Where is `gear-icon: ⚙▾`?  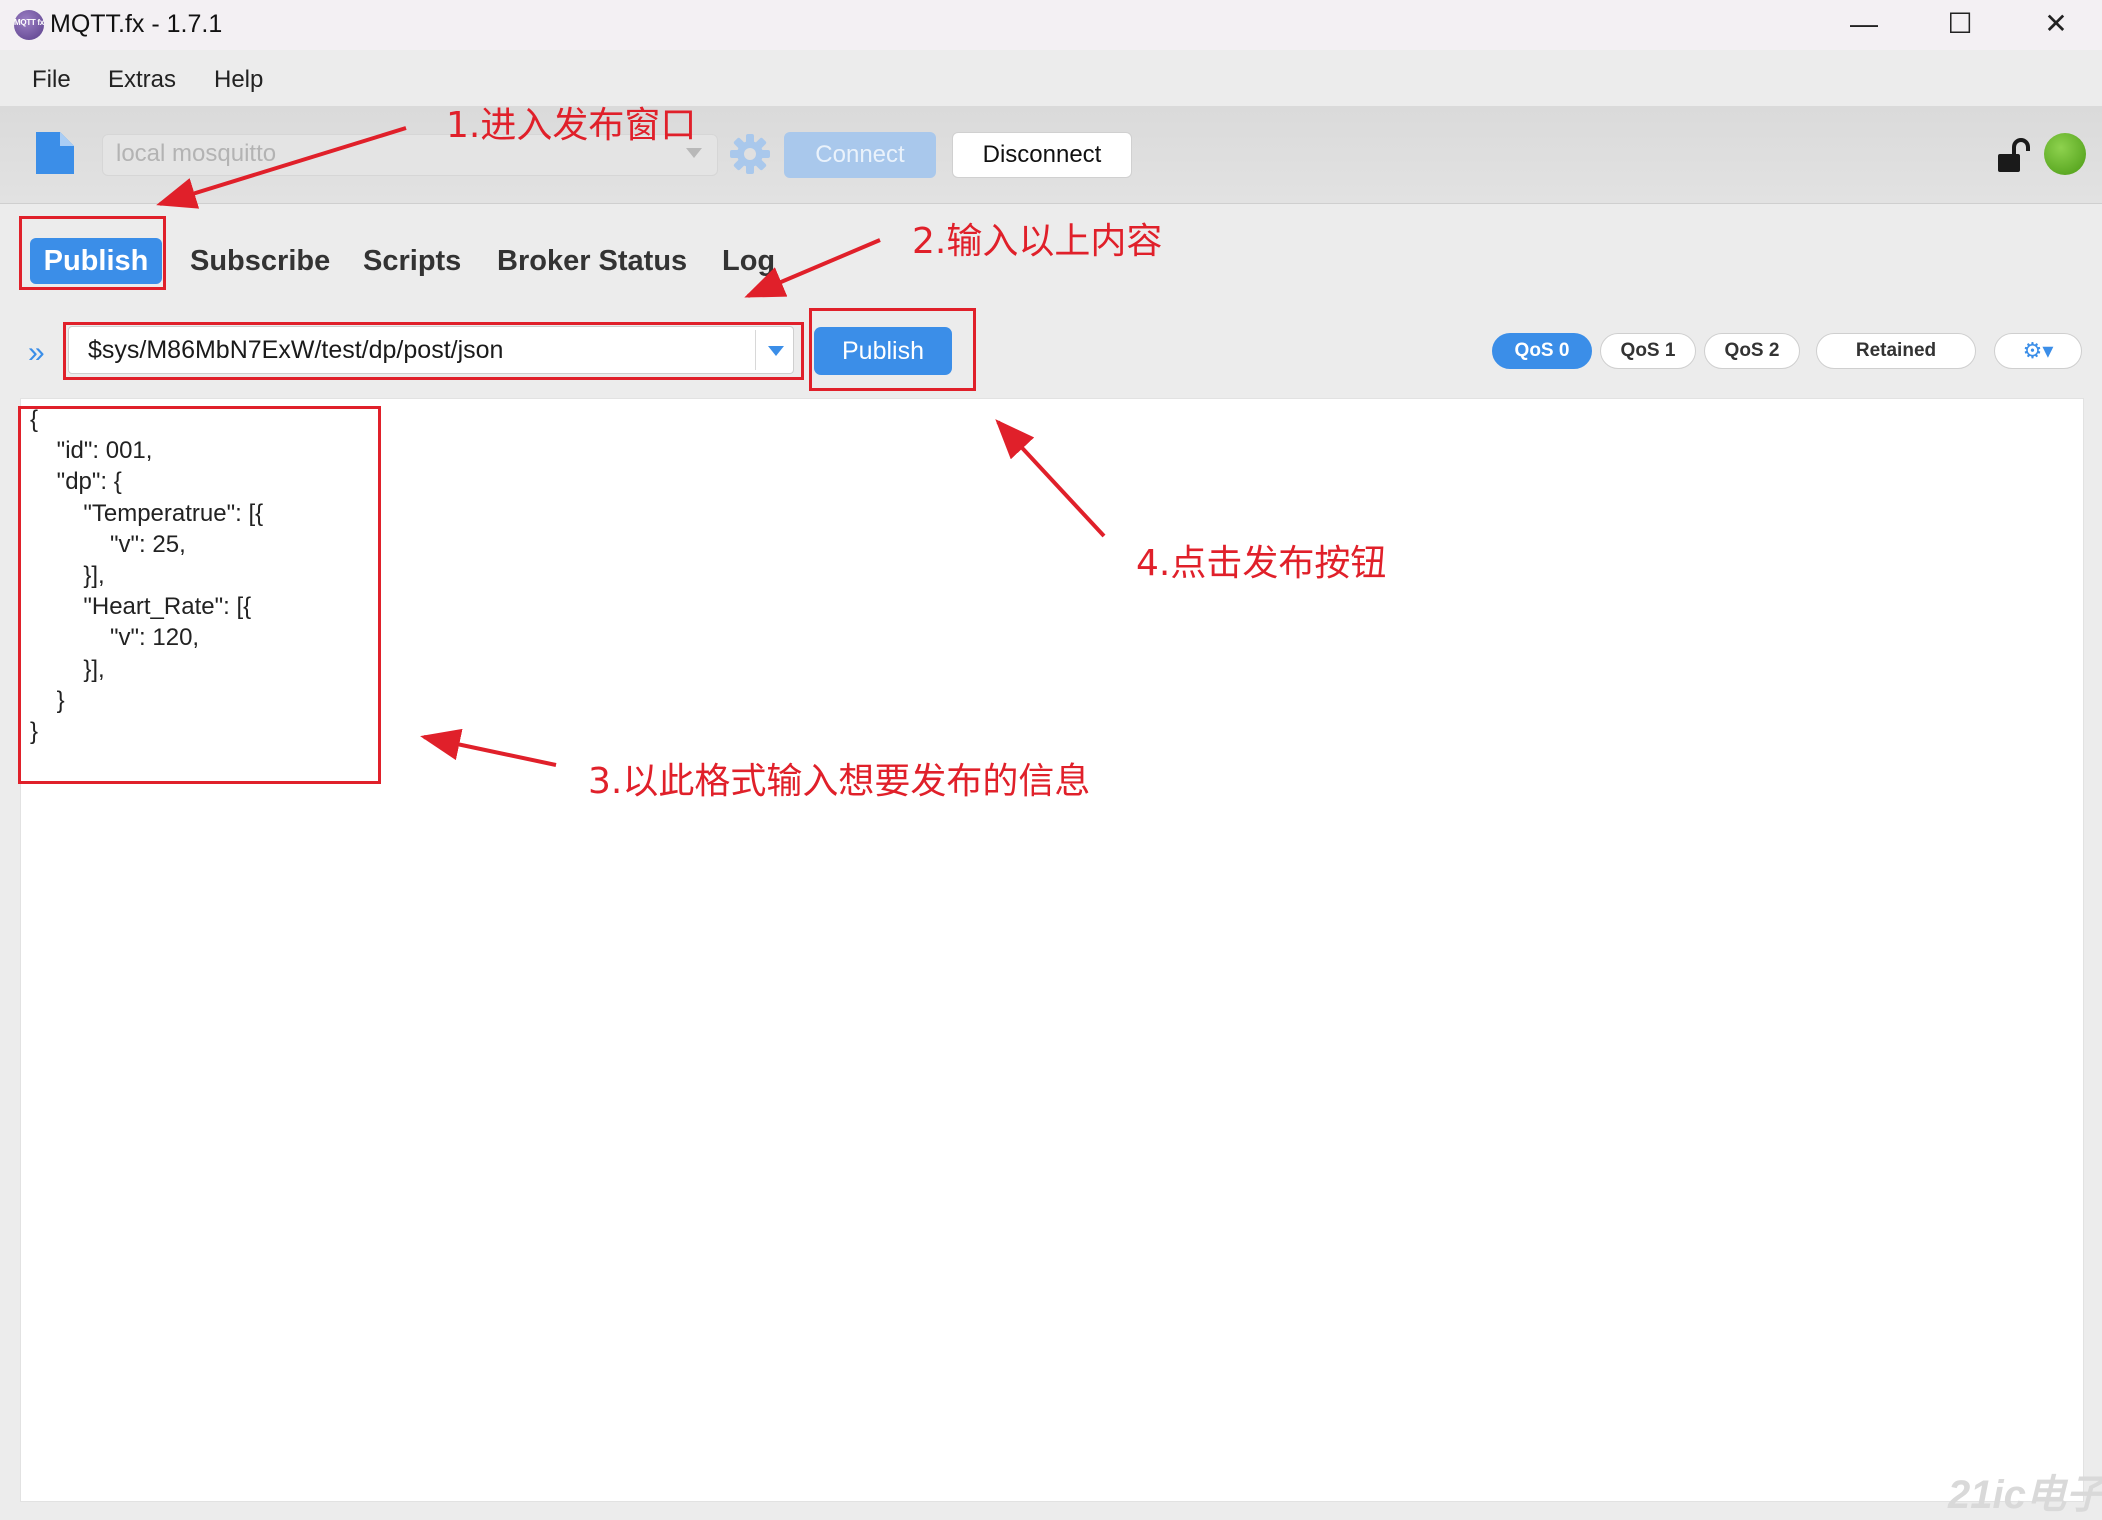
gear-icon: ⚙▾ is located at coordinates (2038, 350).